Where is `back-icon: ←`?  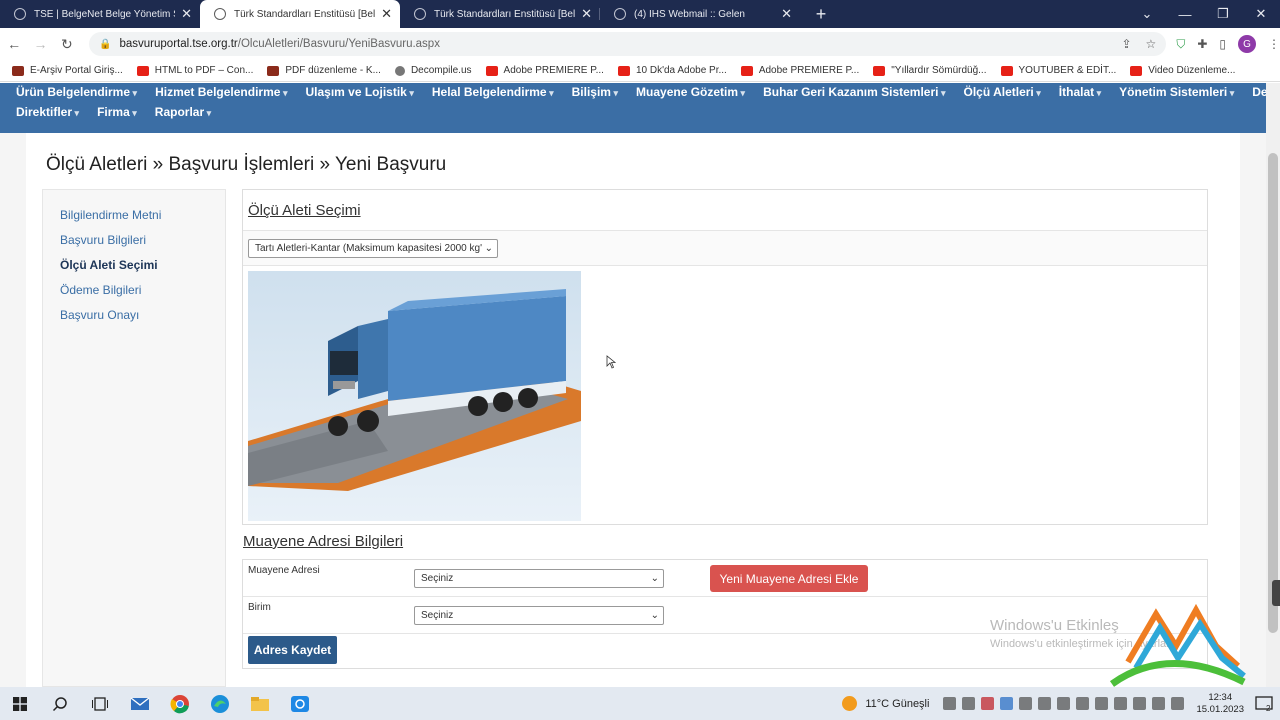 back-icon: ← is located at coordinates (14, 44).